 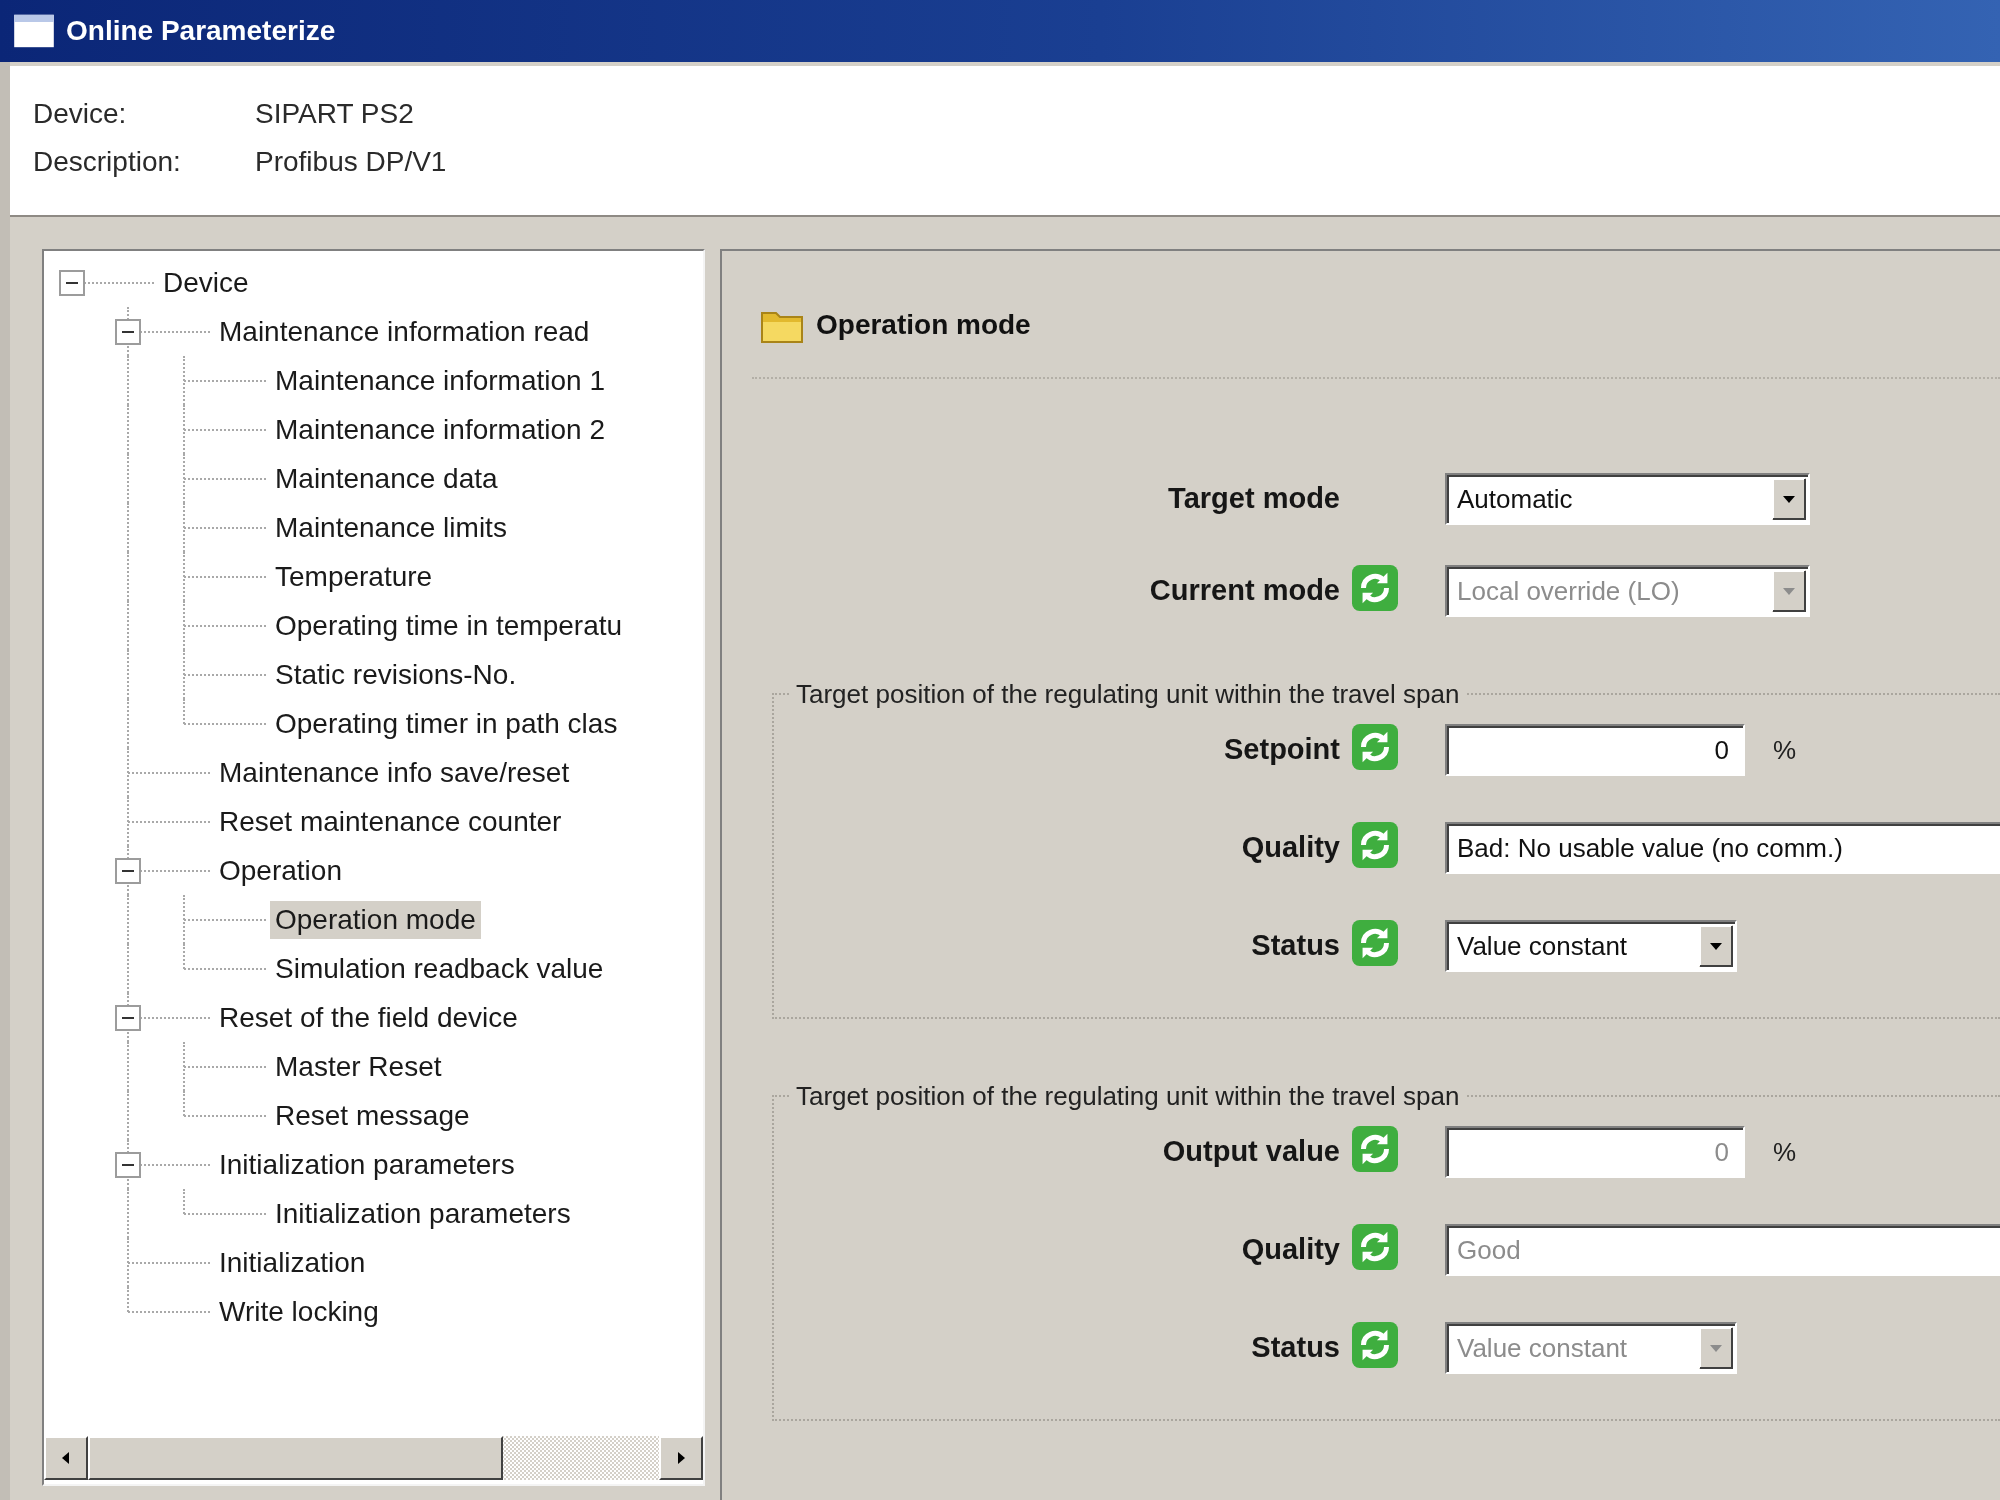 I want to click on field-label: Current mode, so click(x=1244, y=591).